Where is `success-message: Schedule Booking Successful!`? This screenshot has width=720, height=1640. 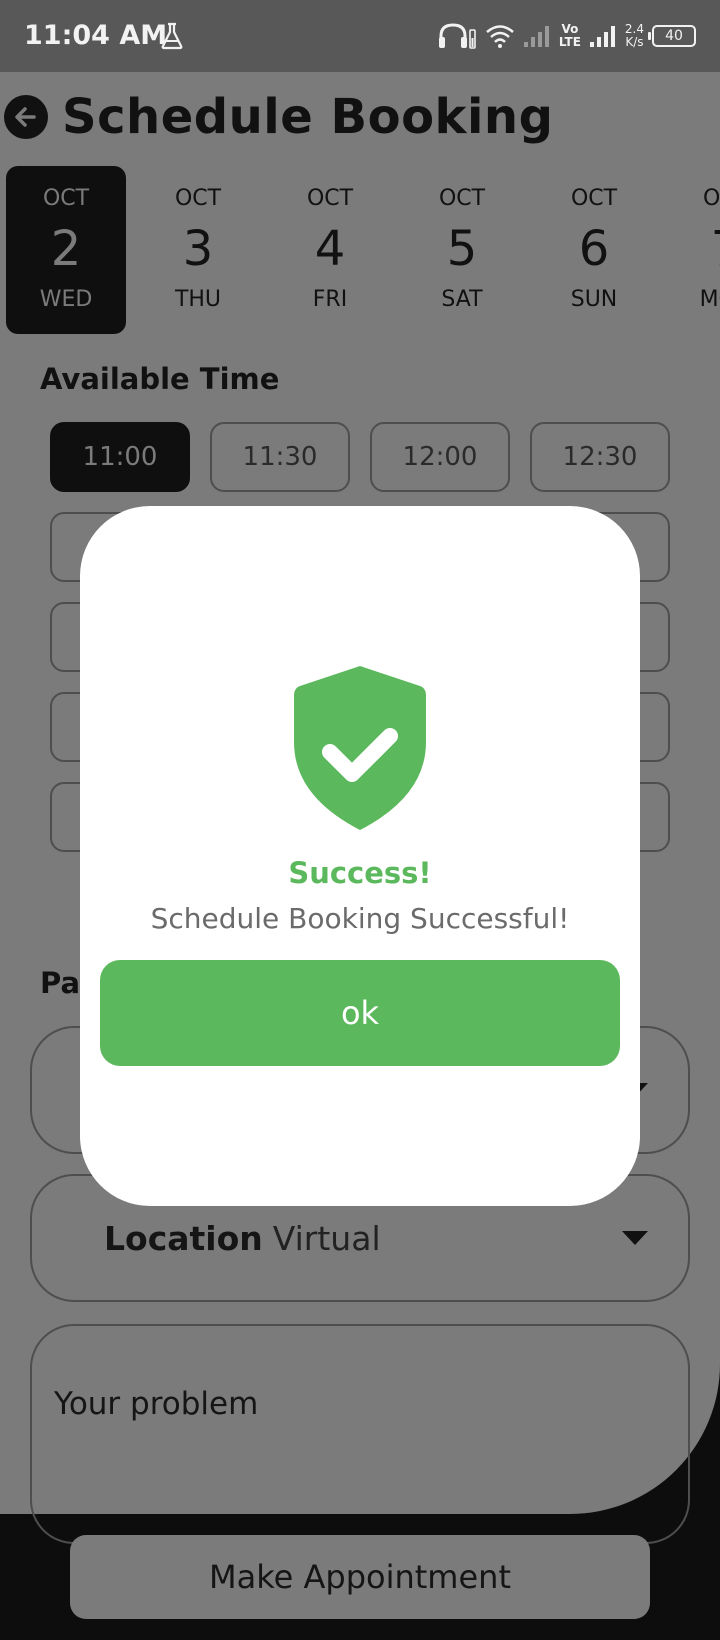
success-message: Schedule Booking Successful! is located at coordinates (360, 918).